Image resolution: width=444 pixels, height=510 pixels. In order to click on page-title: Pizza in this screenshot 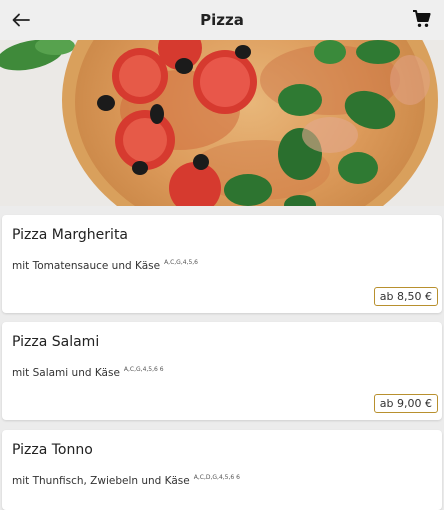, I will do `click(222, 20)`.